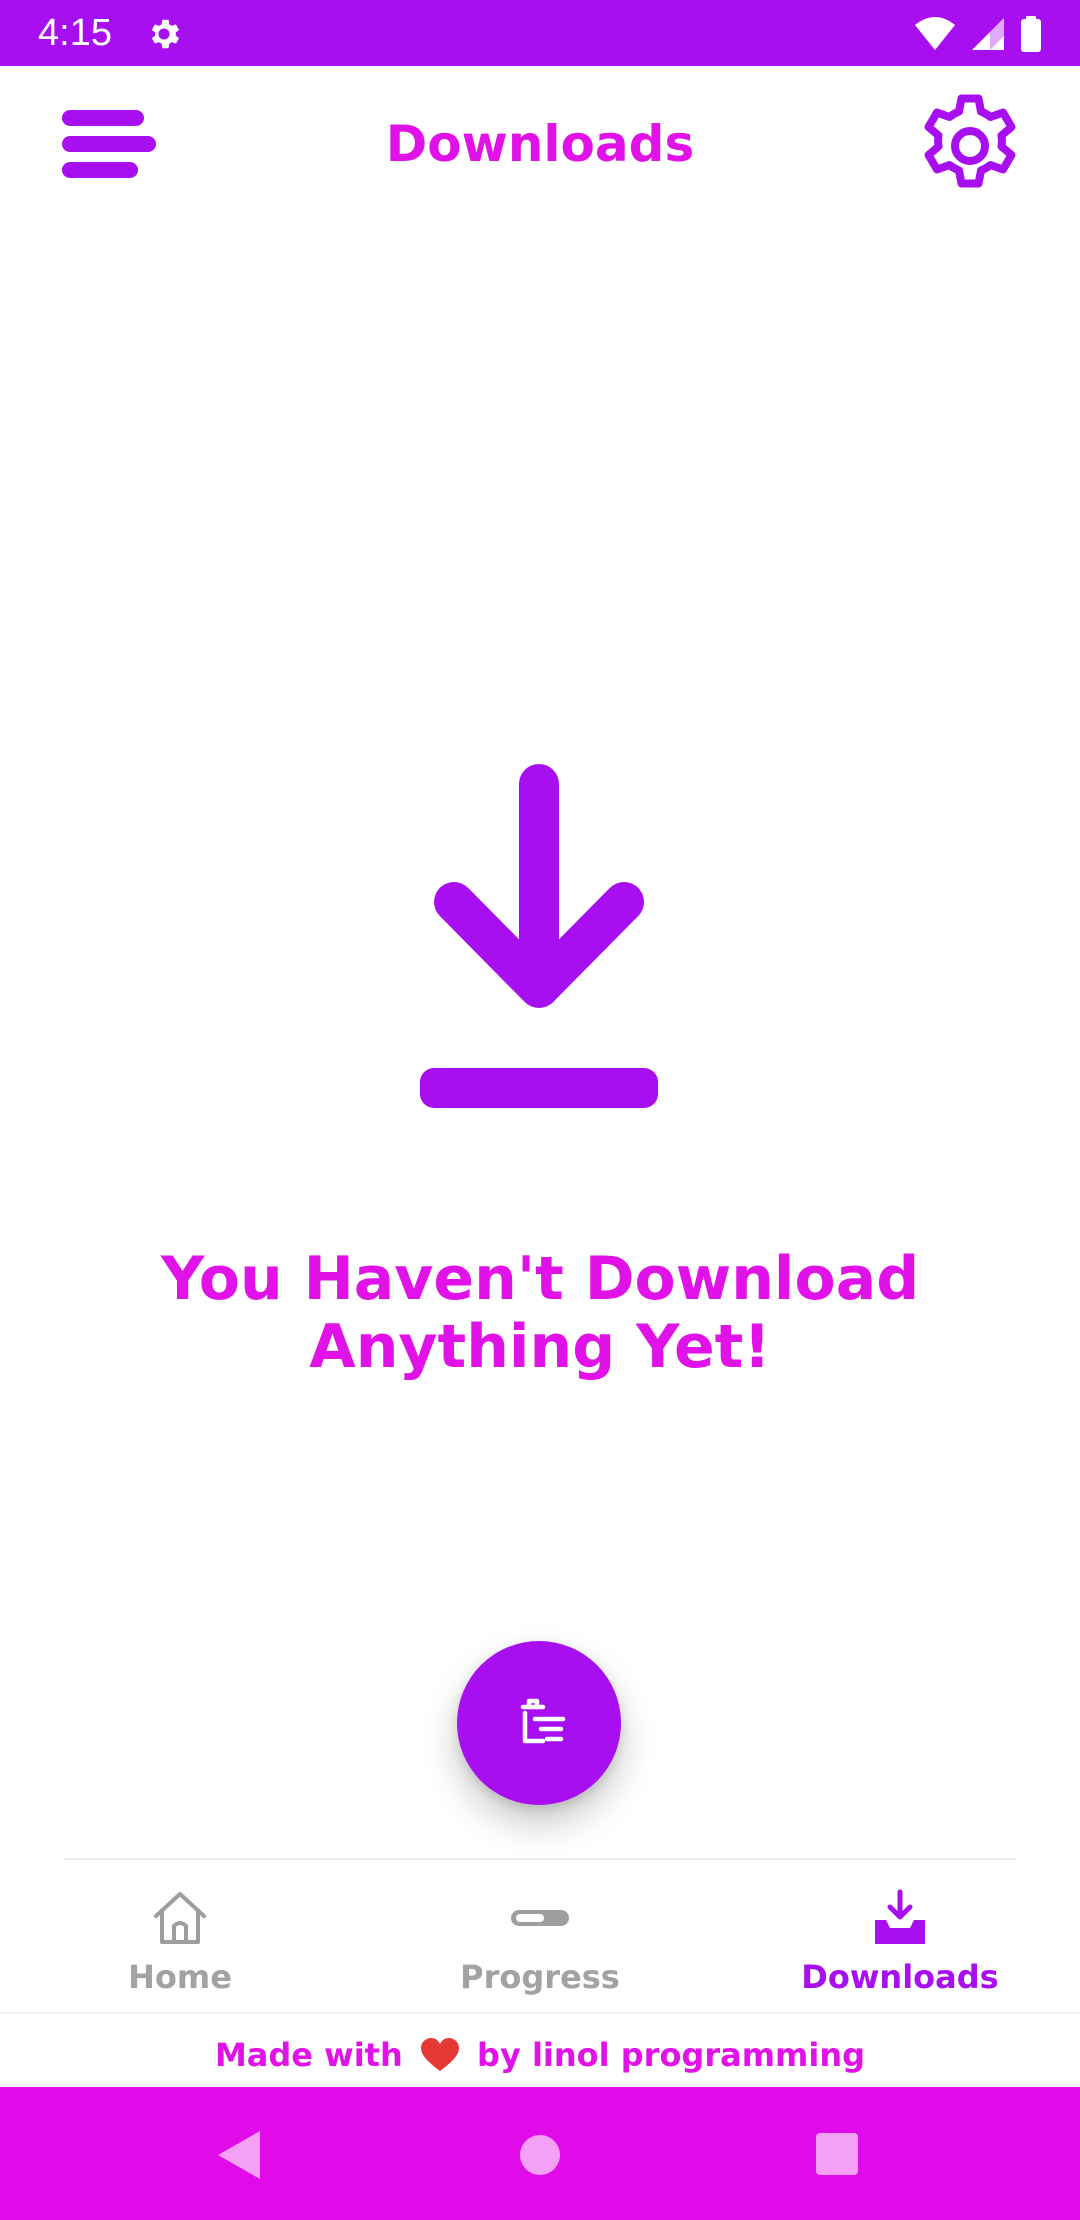  I want to click on page-title: Downloads, so click(540, 144).